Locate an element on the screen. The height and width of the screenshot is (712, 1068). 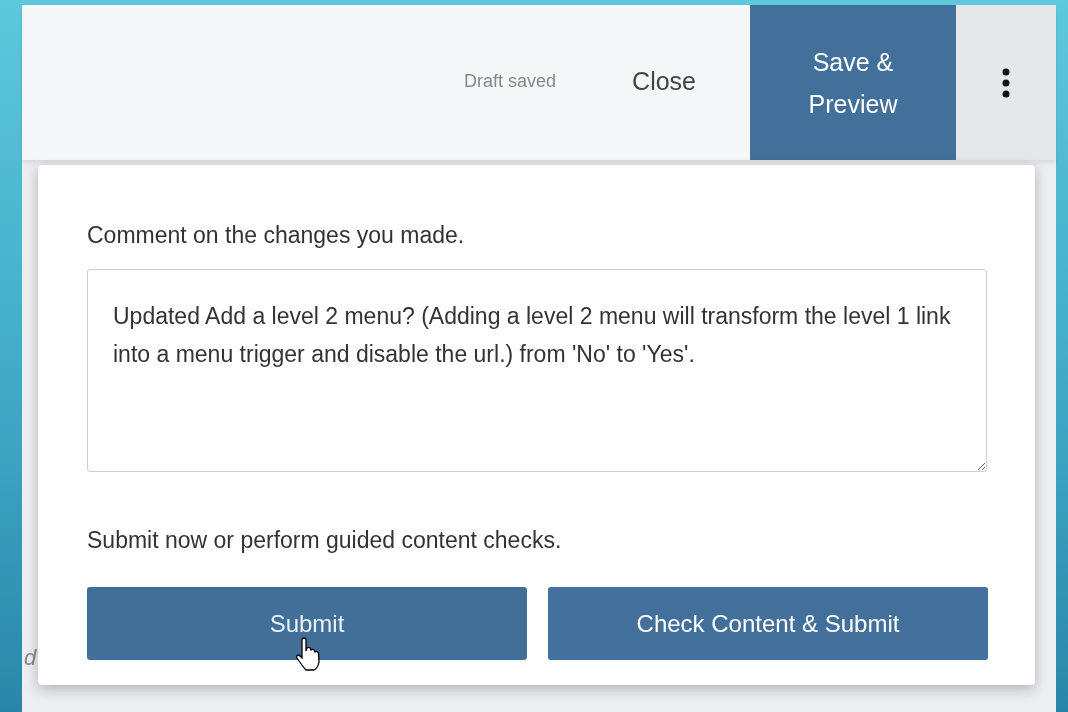
more-icon is located at coordinates (1006, 82).